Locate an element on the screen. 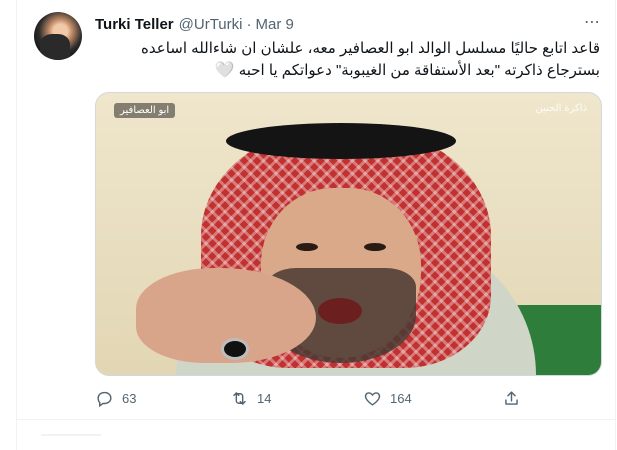 This screenshot has width=617, height=450. white-heart-emoji: 🤍 is located at coordinates (224, 70).